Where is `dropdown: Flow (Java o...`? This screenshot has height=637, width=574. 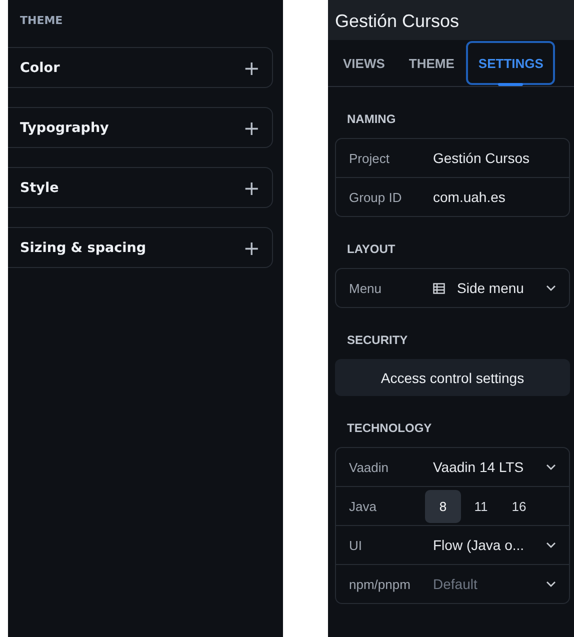 dropdown: Flow (Java o... is located at coordinates (494, 545).